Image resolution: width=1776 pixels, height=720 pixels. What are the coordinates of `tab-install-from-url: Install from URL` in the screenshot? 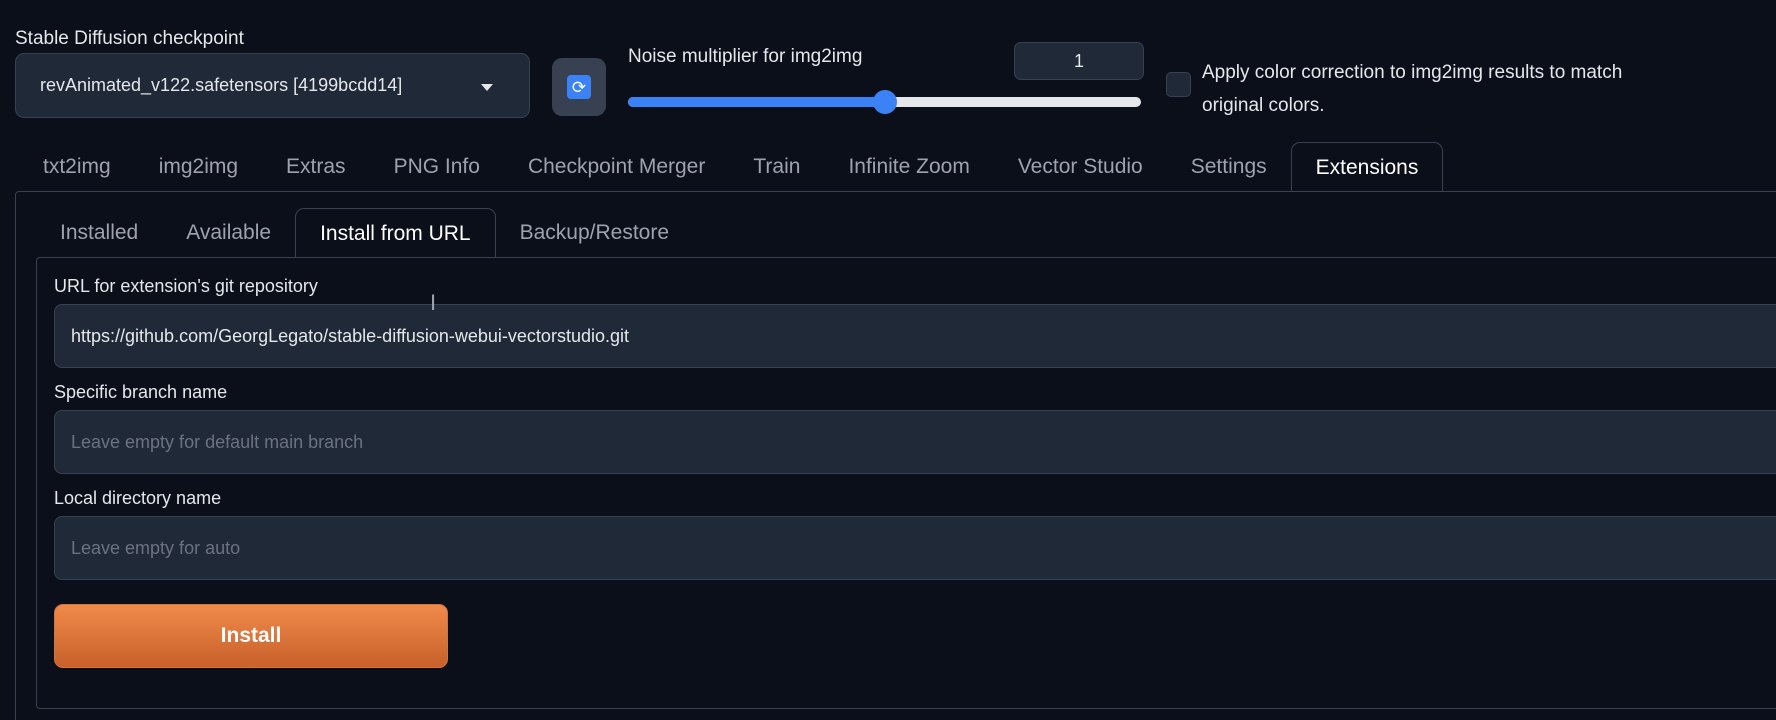 It's located at (395, 233).